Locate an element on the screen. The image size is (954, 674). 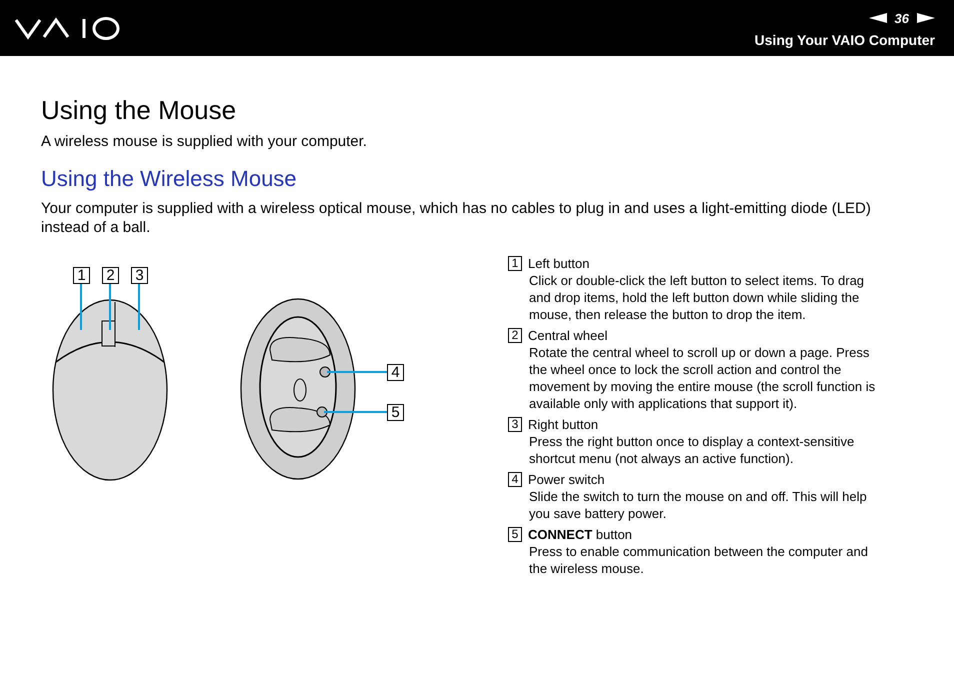
part-description: Click or double-click the left button to select items. To drag and drop items, hold the left button down while sliding the mouse, then release the button to drop the item. is located at coordinates (697, 297).